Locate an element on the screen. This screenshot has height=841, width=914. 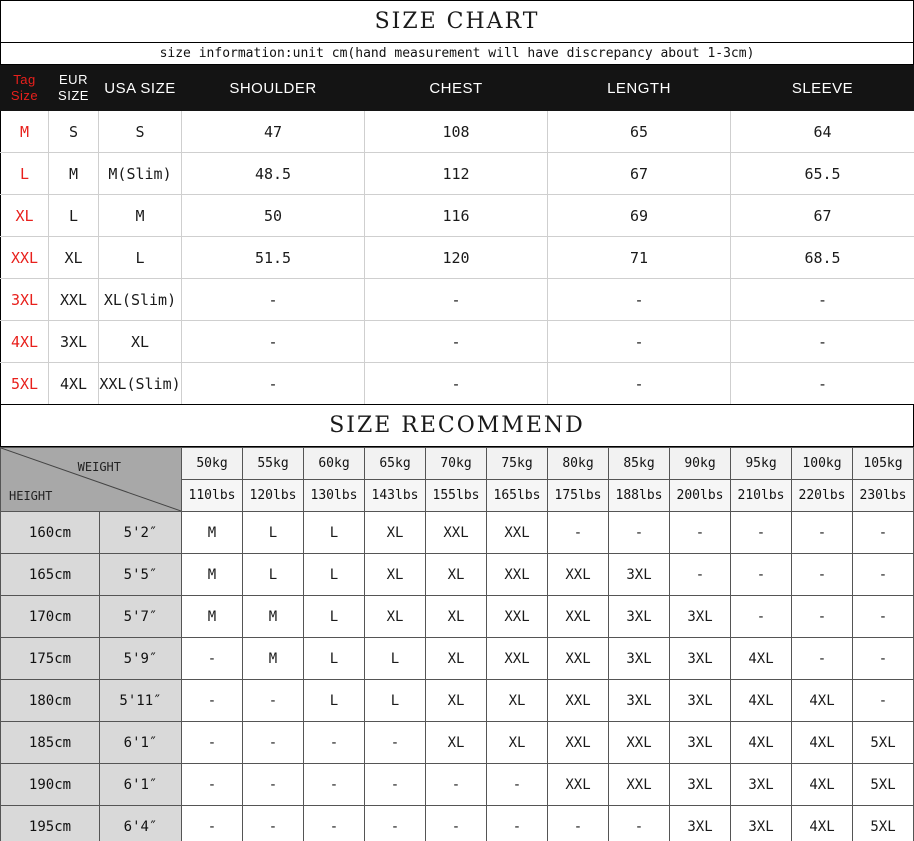
cell-tag: XL is located at coordinates (24, 215).